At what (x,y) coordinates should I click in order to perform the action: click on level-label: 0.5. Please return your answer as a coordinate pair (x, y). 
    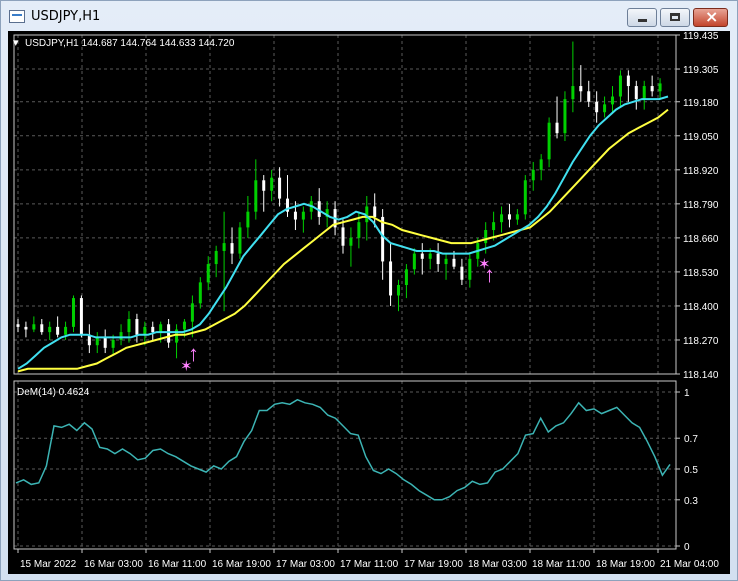
    Looking at the image, I should click on (691, 470).